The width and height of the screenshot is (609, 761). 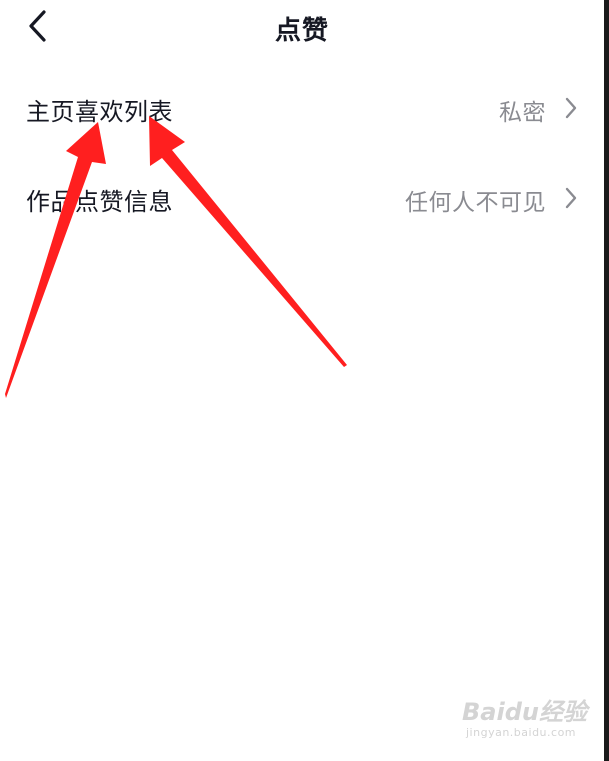 What do you see at coordinates (301, 31) in the screenshot?
I see `page-title: 点赞` at bounding box center [301, 31].